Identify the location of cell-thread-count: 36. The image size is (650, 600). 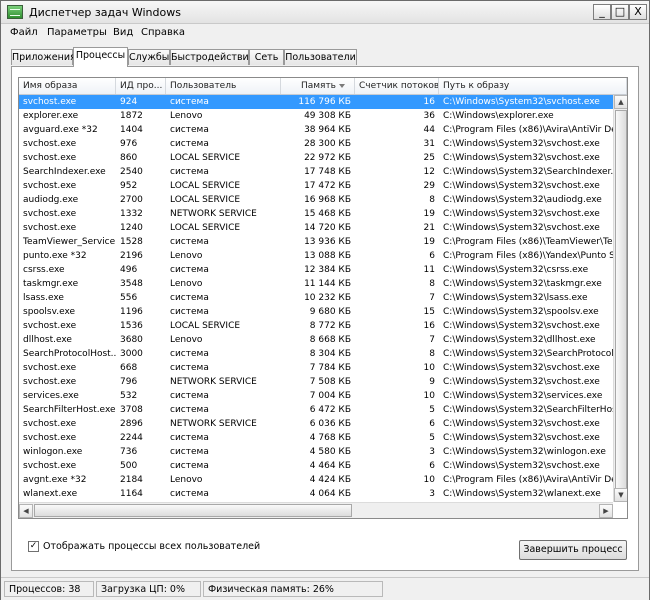
(429, 116).